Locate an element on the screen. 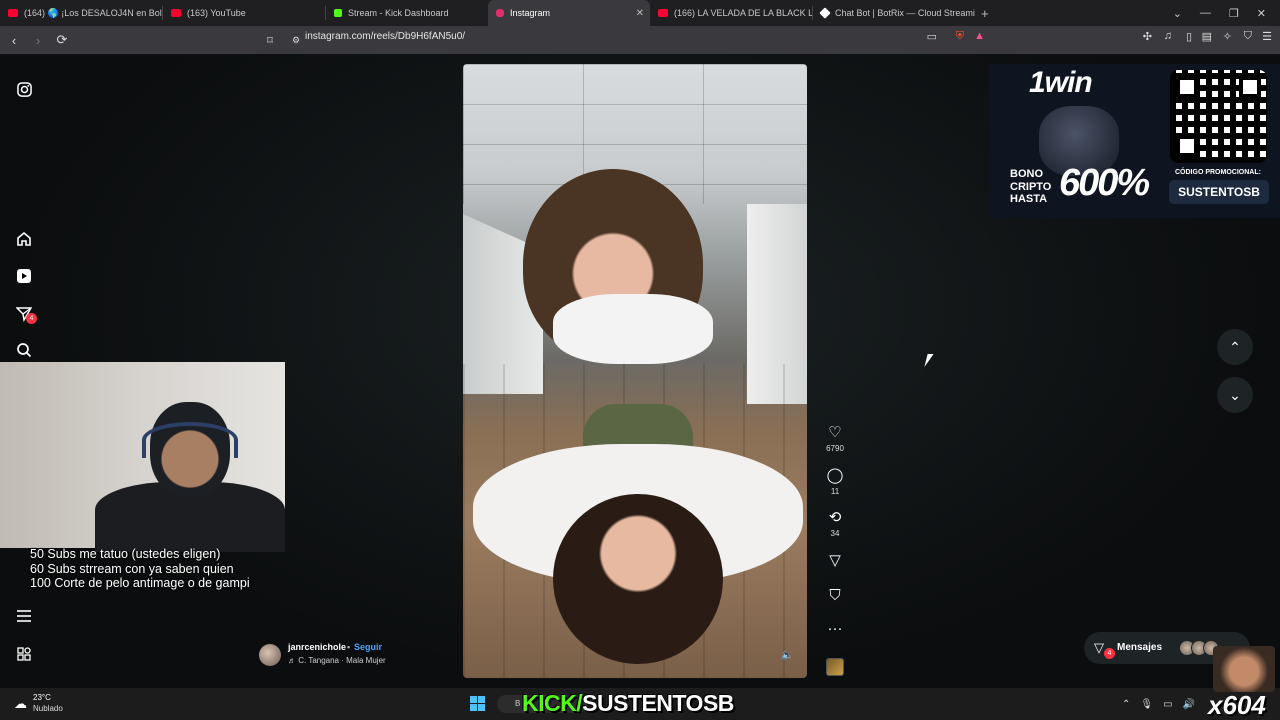 Image resolution: width=1280 pixels, height=720 pixels. next-reel-button: ⌄ is located at coordinates (1235, 395).